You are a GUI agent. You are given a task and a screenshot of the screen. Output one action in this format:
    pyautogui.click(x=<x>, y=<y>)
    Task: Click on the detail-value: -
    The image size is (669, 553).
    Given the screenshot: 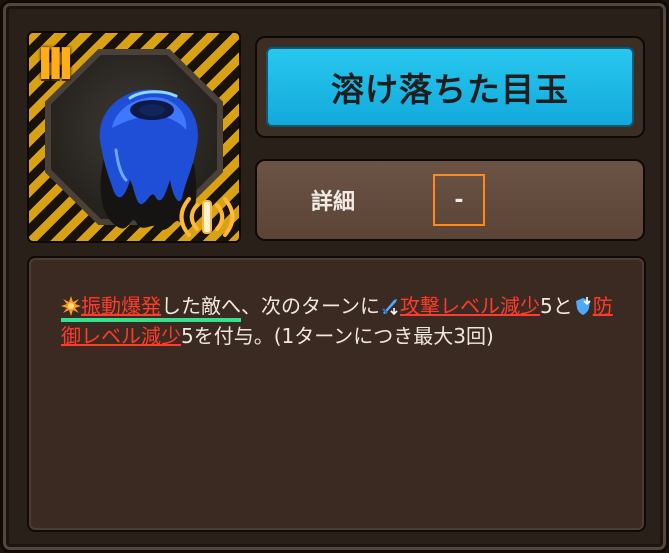 What is the action you would take?
    pyautogui.click(x=459, y=200)
    